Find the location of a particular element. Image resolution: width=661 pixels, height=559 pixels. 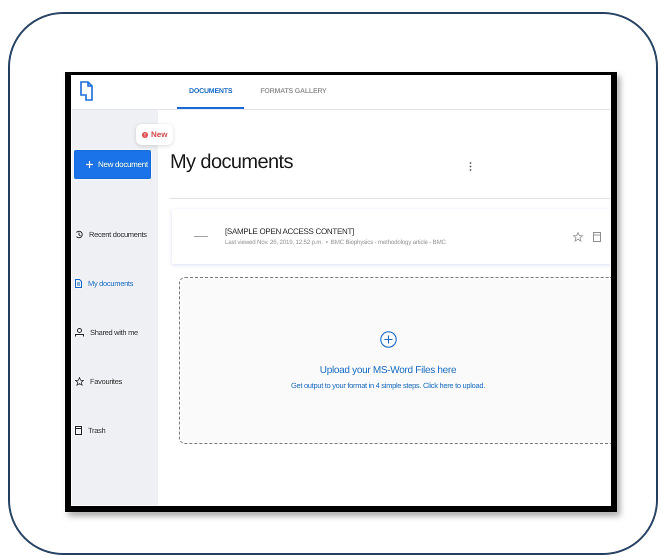

people-icon is located at coordinates (79, 332).